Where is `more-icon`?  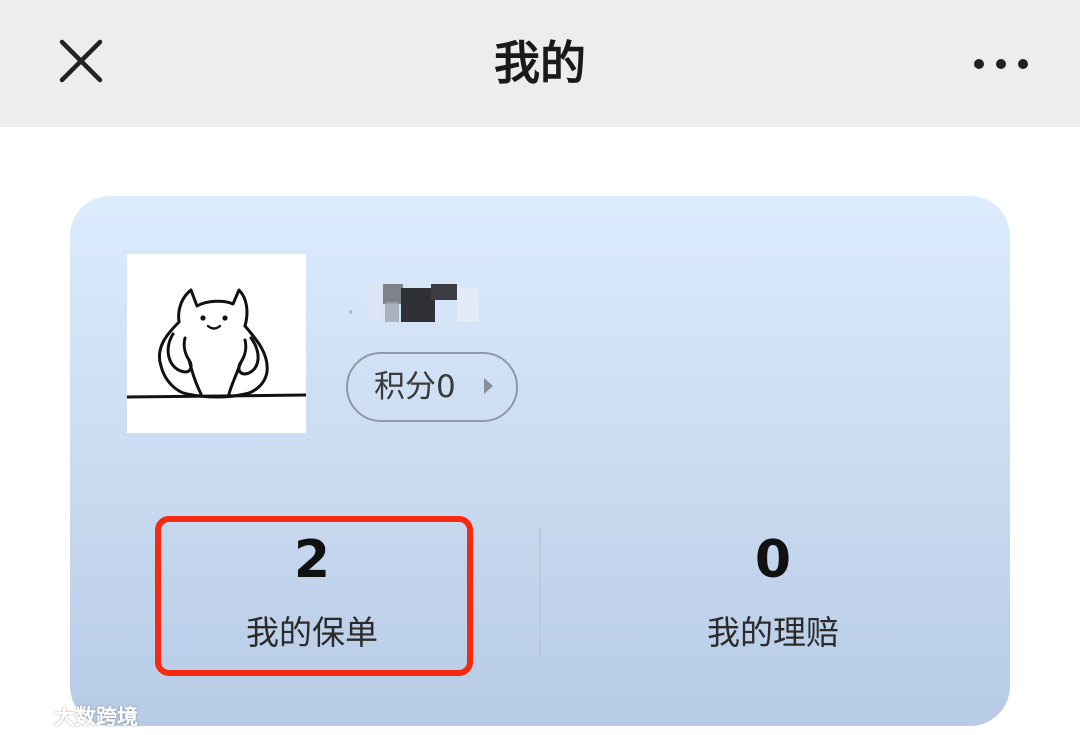 more-icon is located at coordinates (1001, 64).